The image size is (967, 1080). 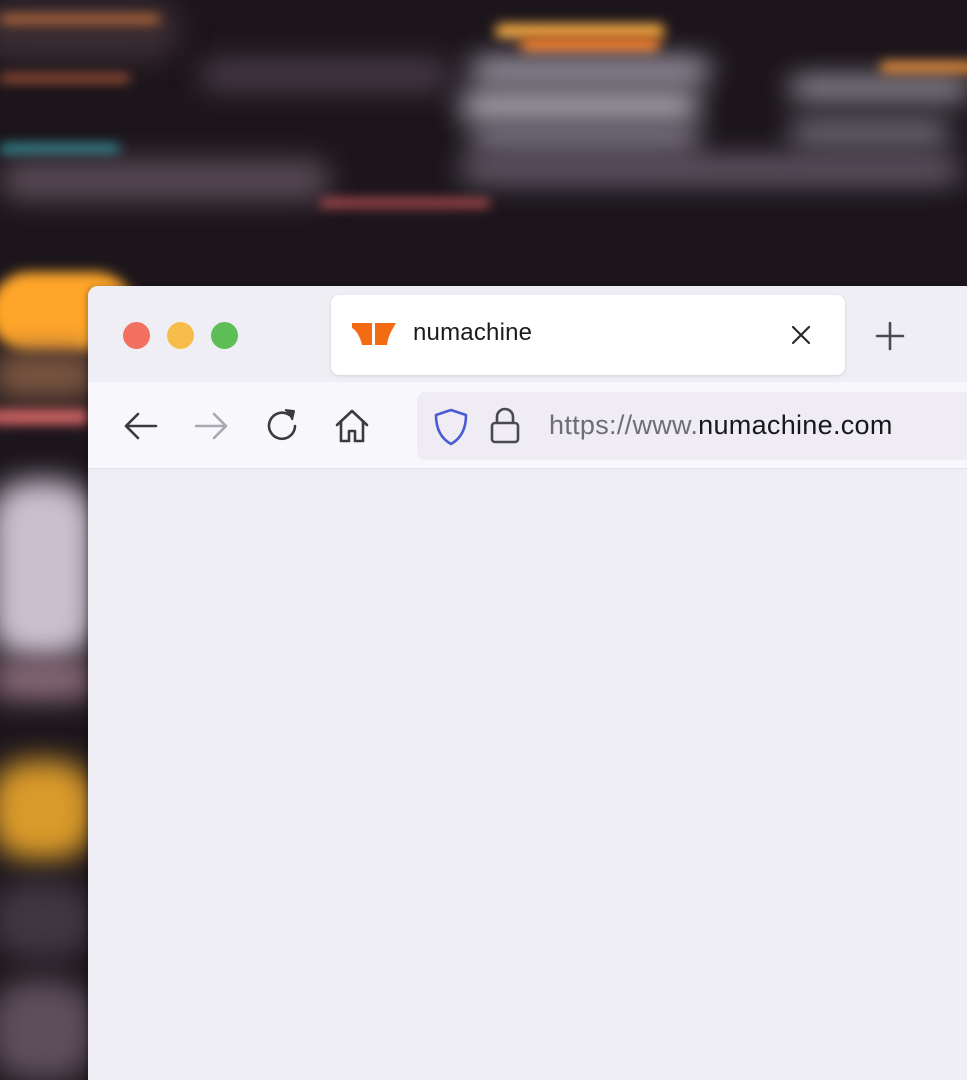 I want to click on plus-icon, so click(x=890, y=336).